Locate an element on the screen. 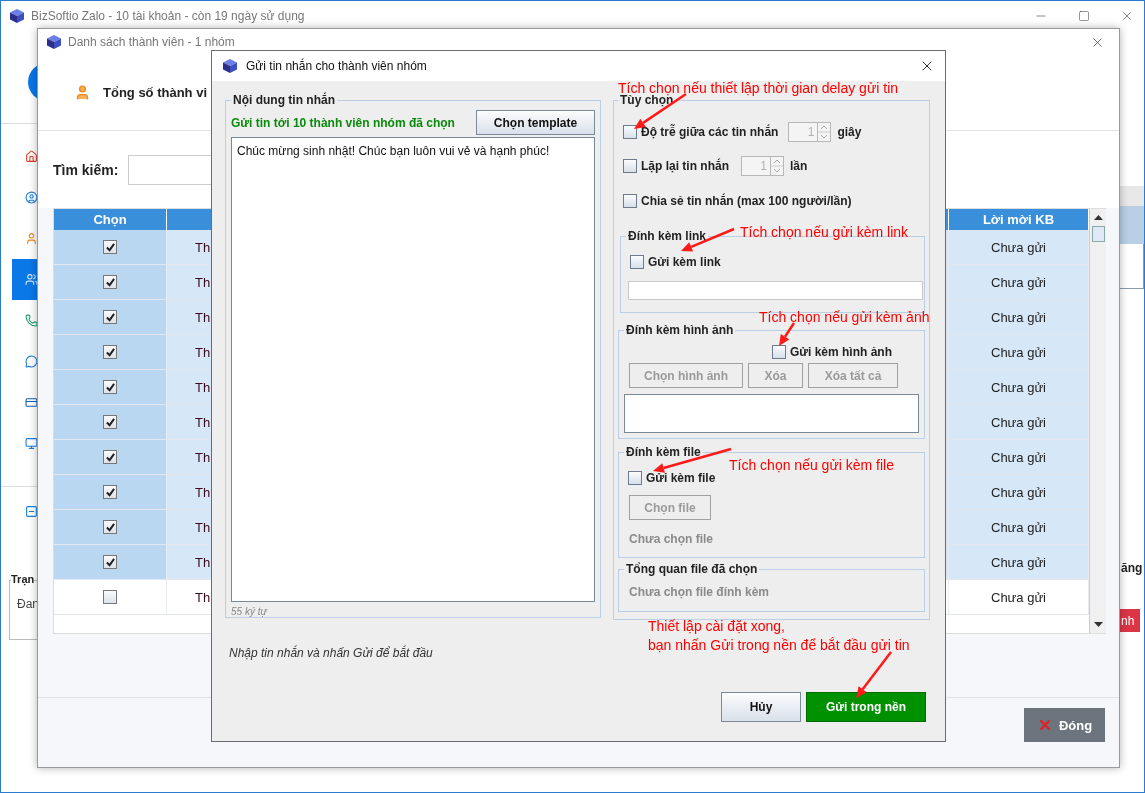 The width and height of the screenshot is (1145, 793). group-title: Nội dung tin nhắn is located at coordinates (284, 100).